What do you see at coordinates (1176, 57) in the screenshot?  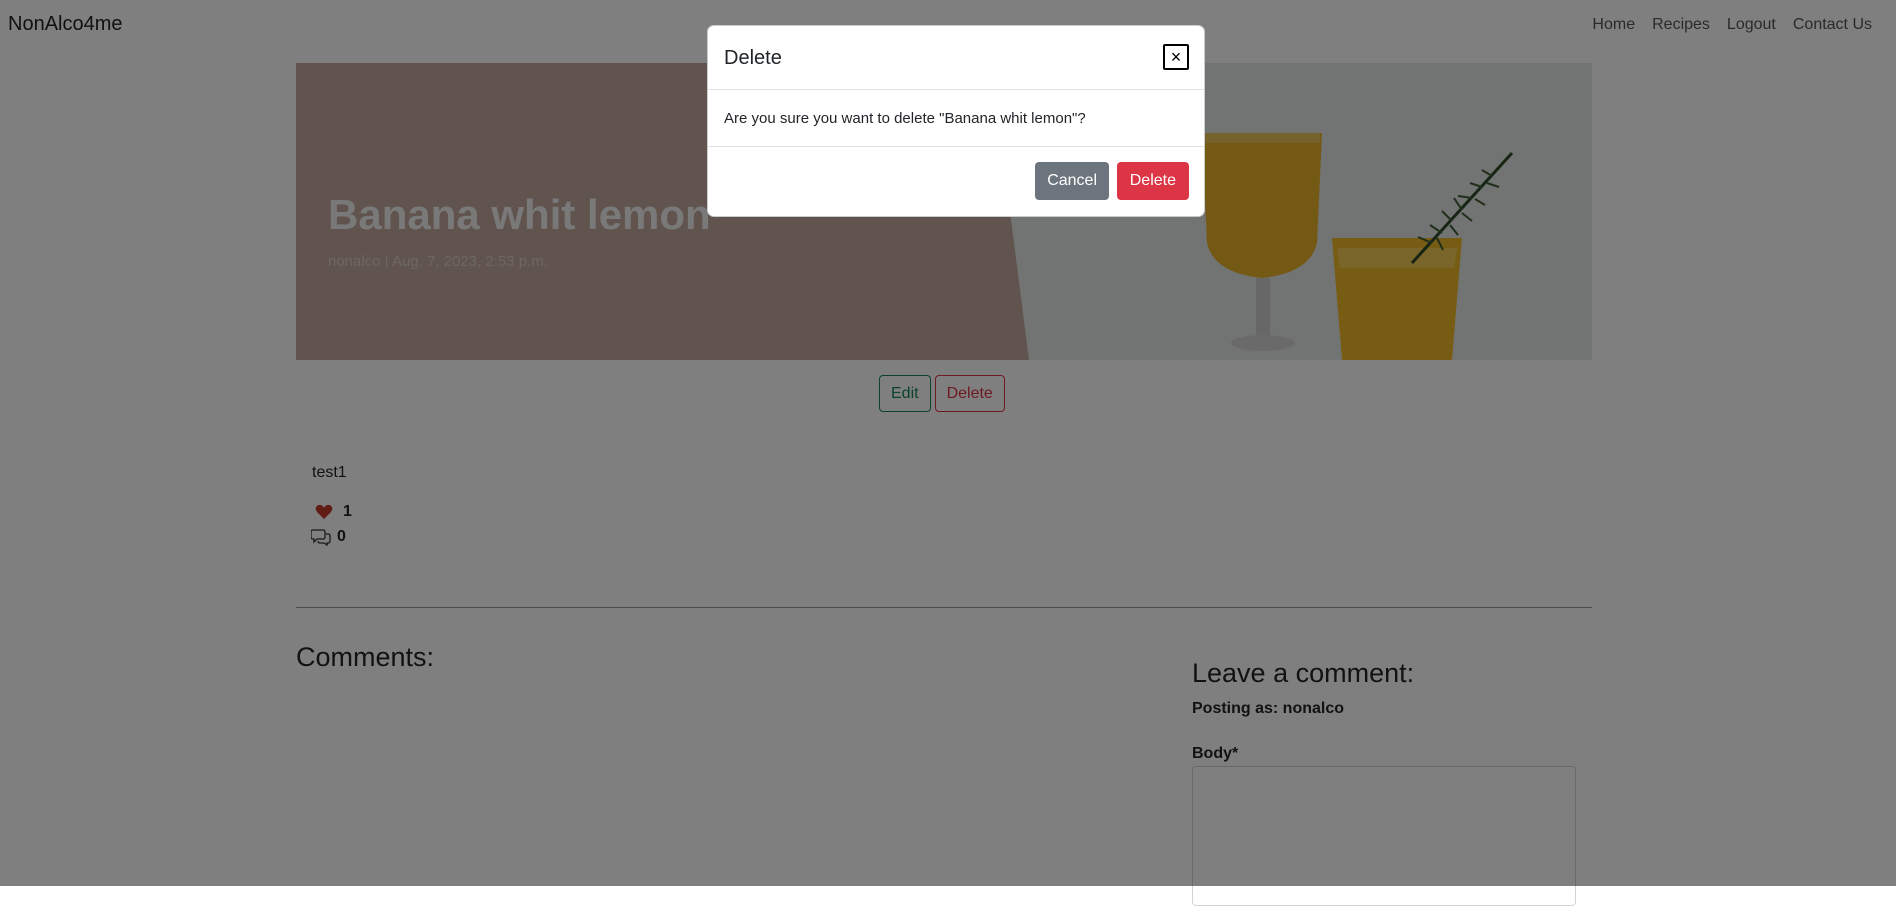 I see `close-icon: ×` at bounding box center [1176, 57].